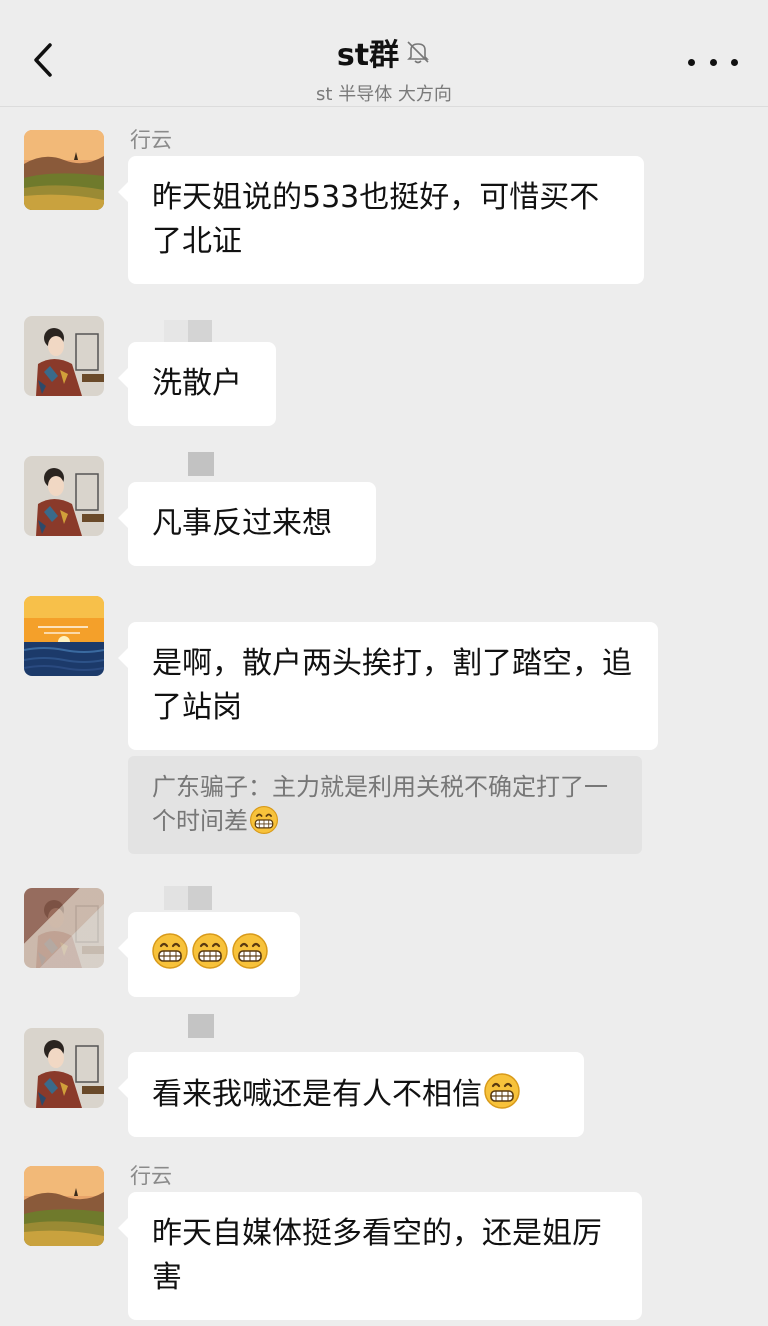 Image resolution: width=768 pixels, height=1326 pixels. Describe the element at coordinates (197, 384) in the screenshot. I see `message-bubble: 洗散户` at that location.